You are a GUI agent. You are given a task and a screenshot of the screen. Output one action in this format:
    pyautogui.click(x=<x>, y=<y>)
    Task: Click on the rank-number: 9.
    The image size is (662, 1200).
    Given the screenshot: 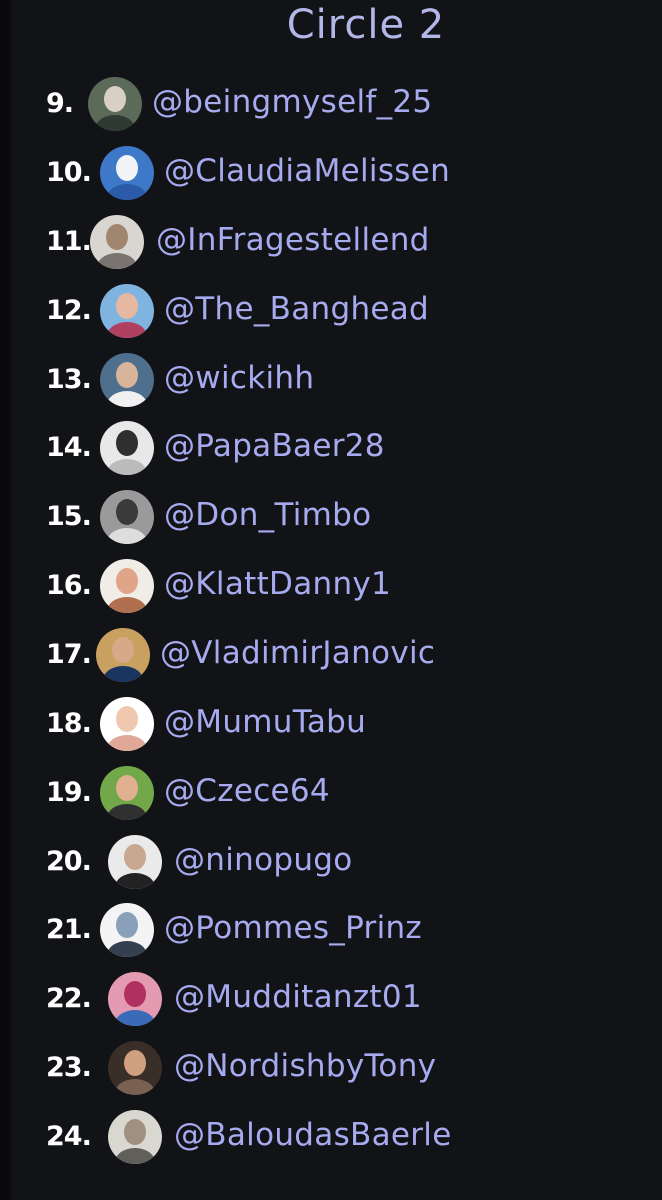 What is the action you would take?
    pyautogui.click(x=60, y=103)
    